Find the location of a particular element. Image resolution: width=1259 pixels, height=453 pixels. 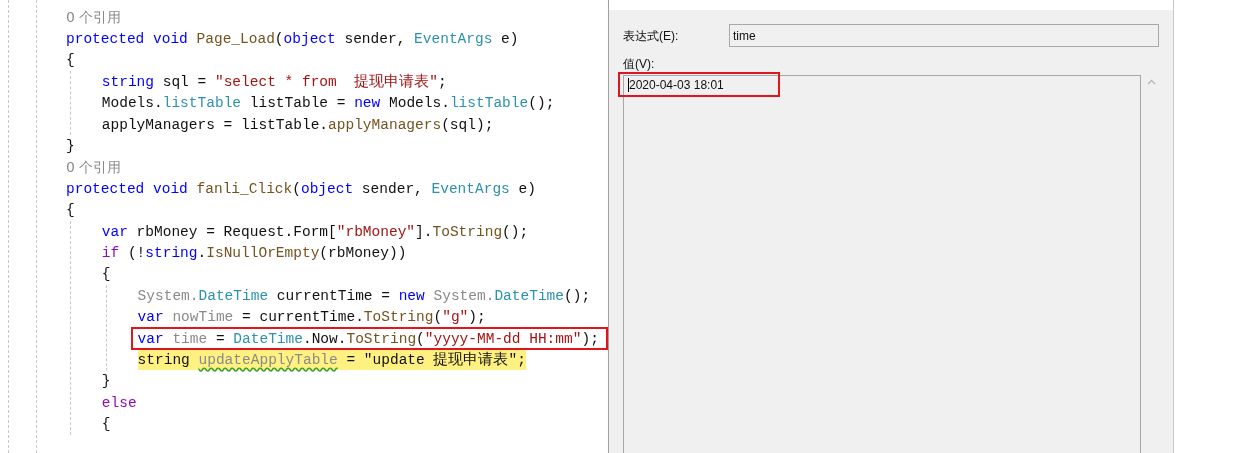

code-line: protected void fanli_Click(object sender, EventArgs e) is located at coordinates (301, 189).